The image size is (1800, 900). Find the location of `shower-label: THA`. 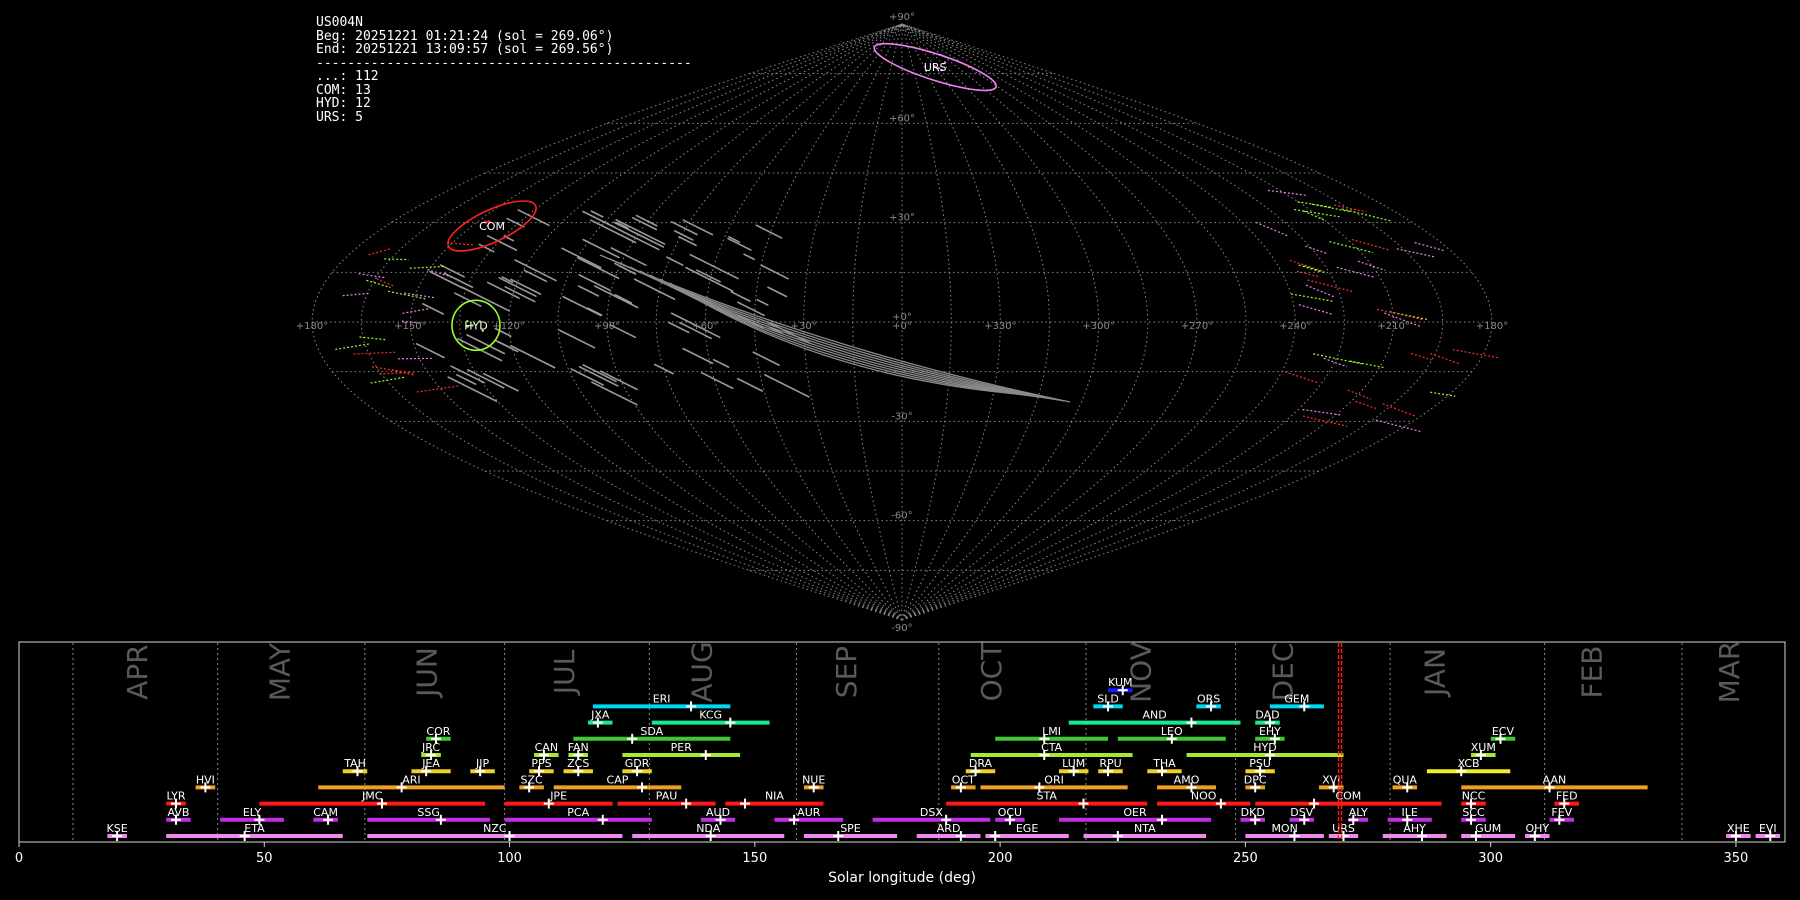

shower-label: THA is located at coordinates (1164, 763).